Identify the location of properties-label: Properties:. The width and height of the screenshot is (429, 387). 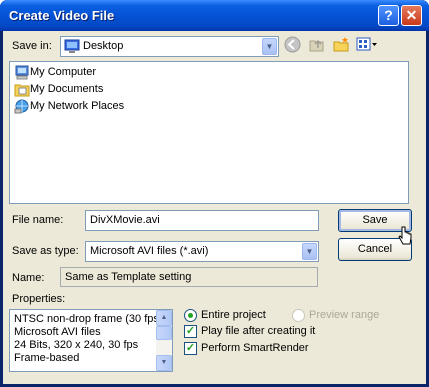
(39, 299).